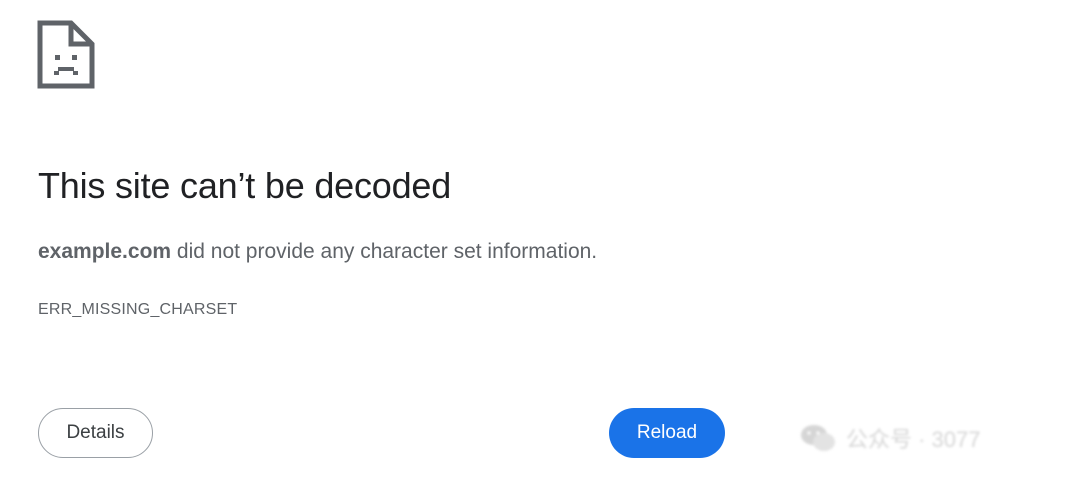 The width and height of the screenshot is (1080, 489). I want to click on error-code: ERR_MISSING_CHARSET, so click(138, 309).